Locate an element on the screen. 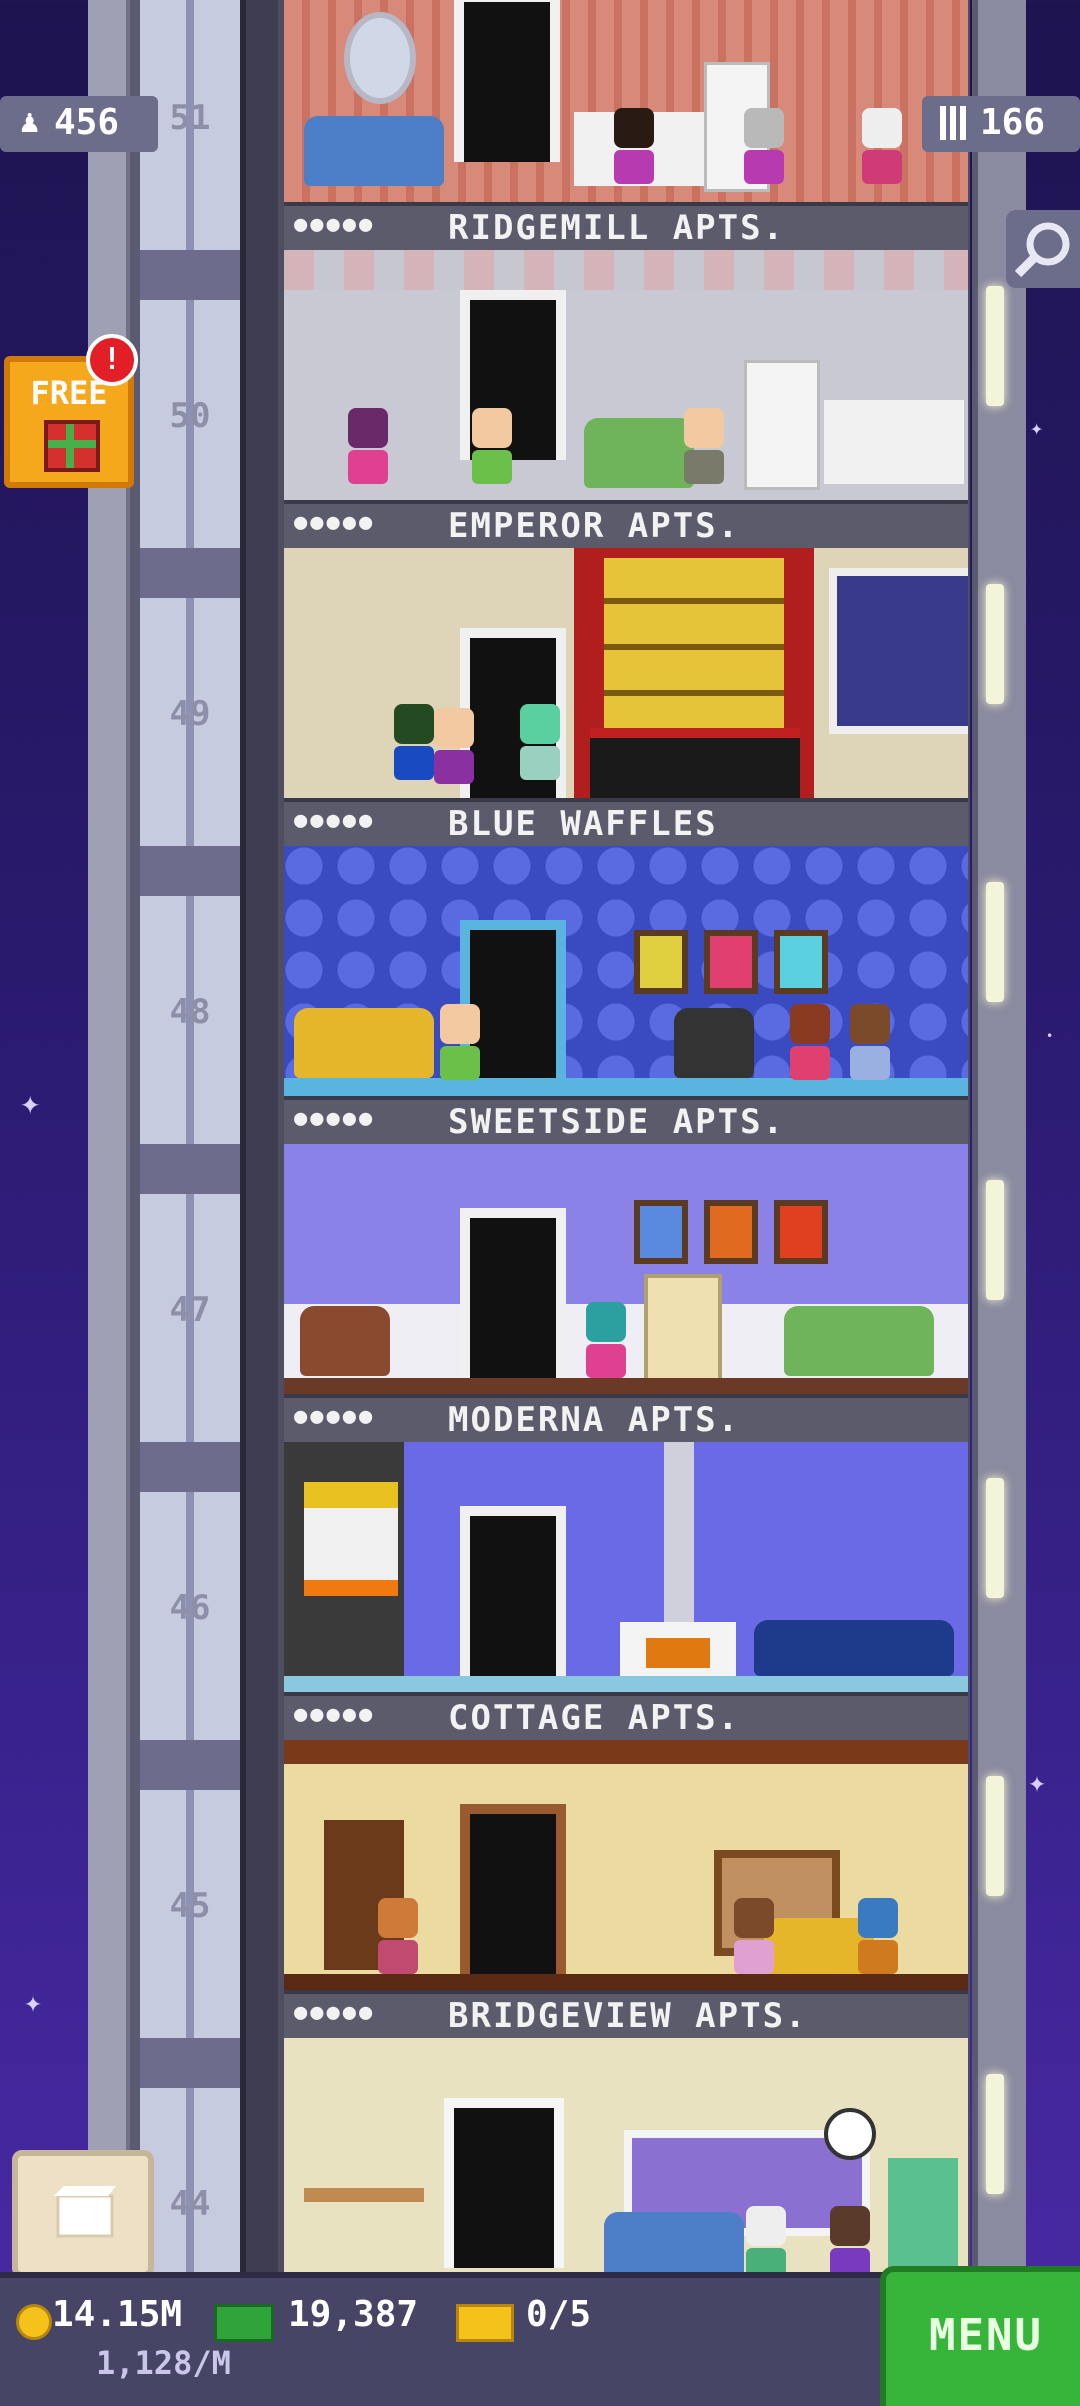 The height and width of the screenshot is (2406, 1080). computer is located at coordinates (683, 1328).